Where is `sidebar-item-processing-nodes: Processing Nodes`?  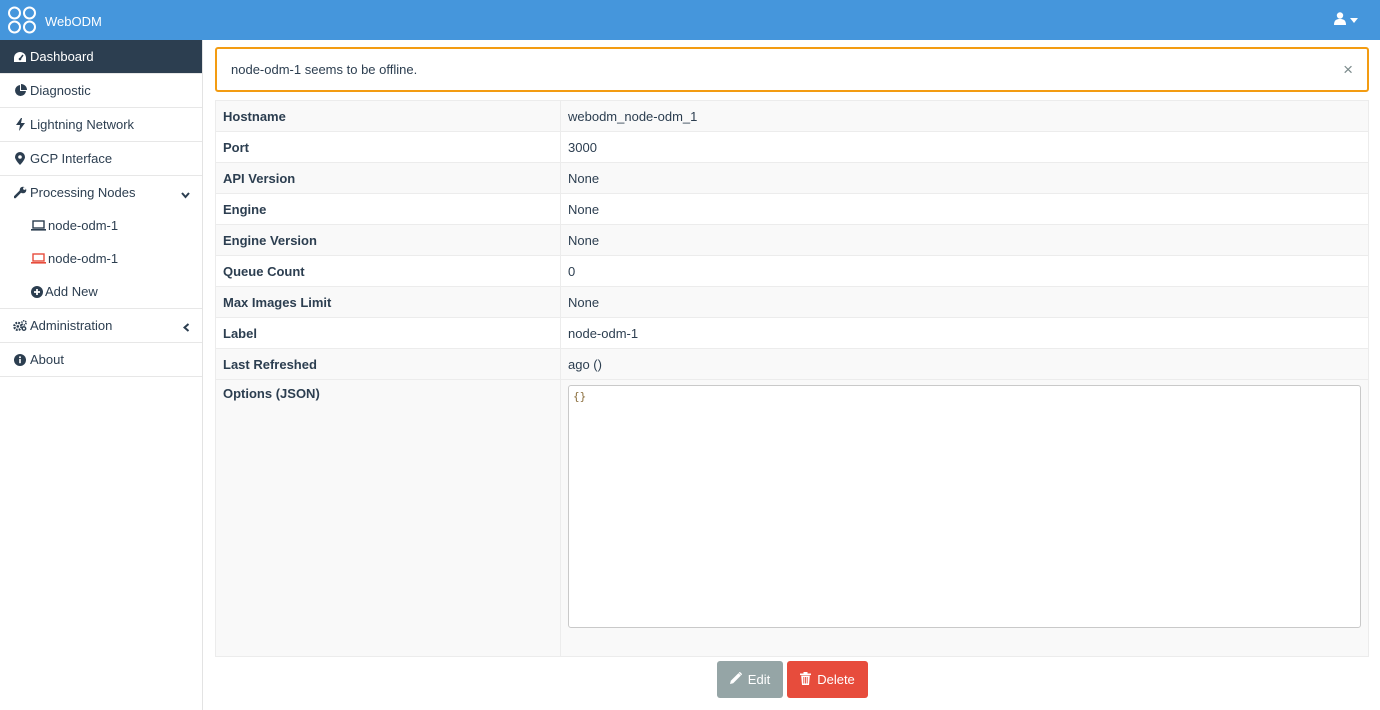 sidebar-item-processing-nodes: Processing Nodes is located at coordinates (101, 192).